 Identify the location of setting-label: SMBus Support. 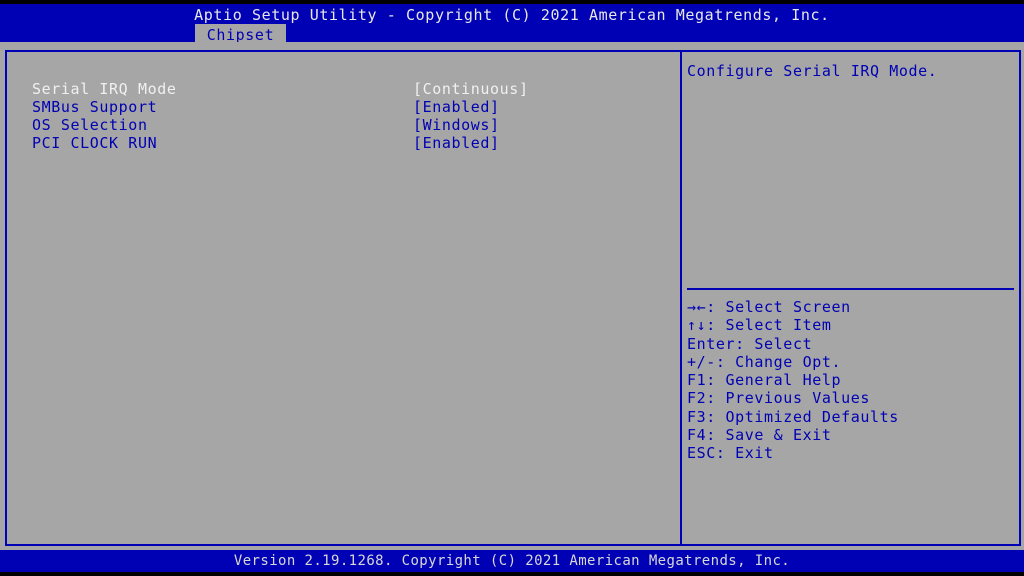
(95, 107).